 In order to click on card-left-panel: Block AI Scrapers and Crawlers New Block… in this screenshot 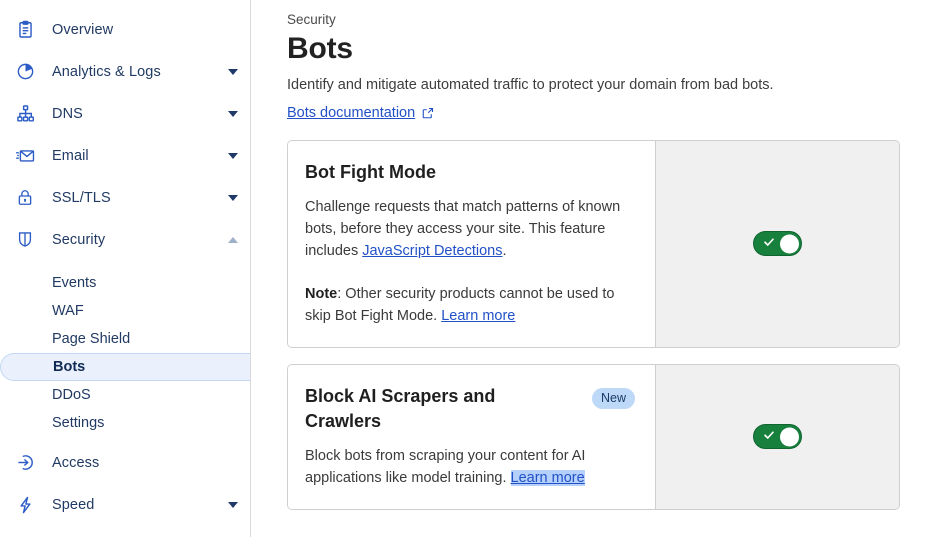, I will do `click(471, 436)`.